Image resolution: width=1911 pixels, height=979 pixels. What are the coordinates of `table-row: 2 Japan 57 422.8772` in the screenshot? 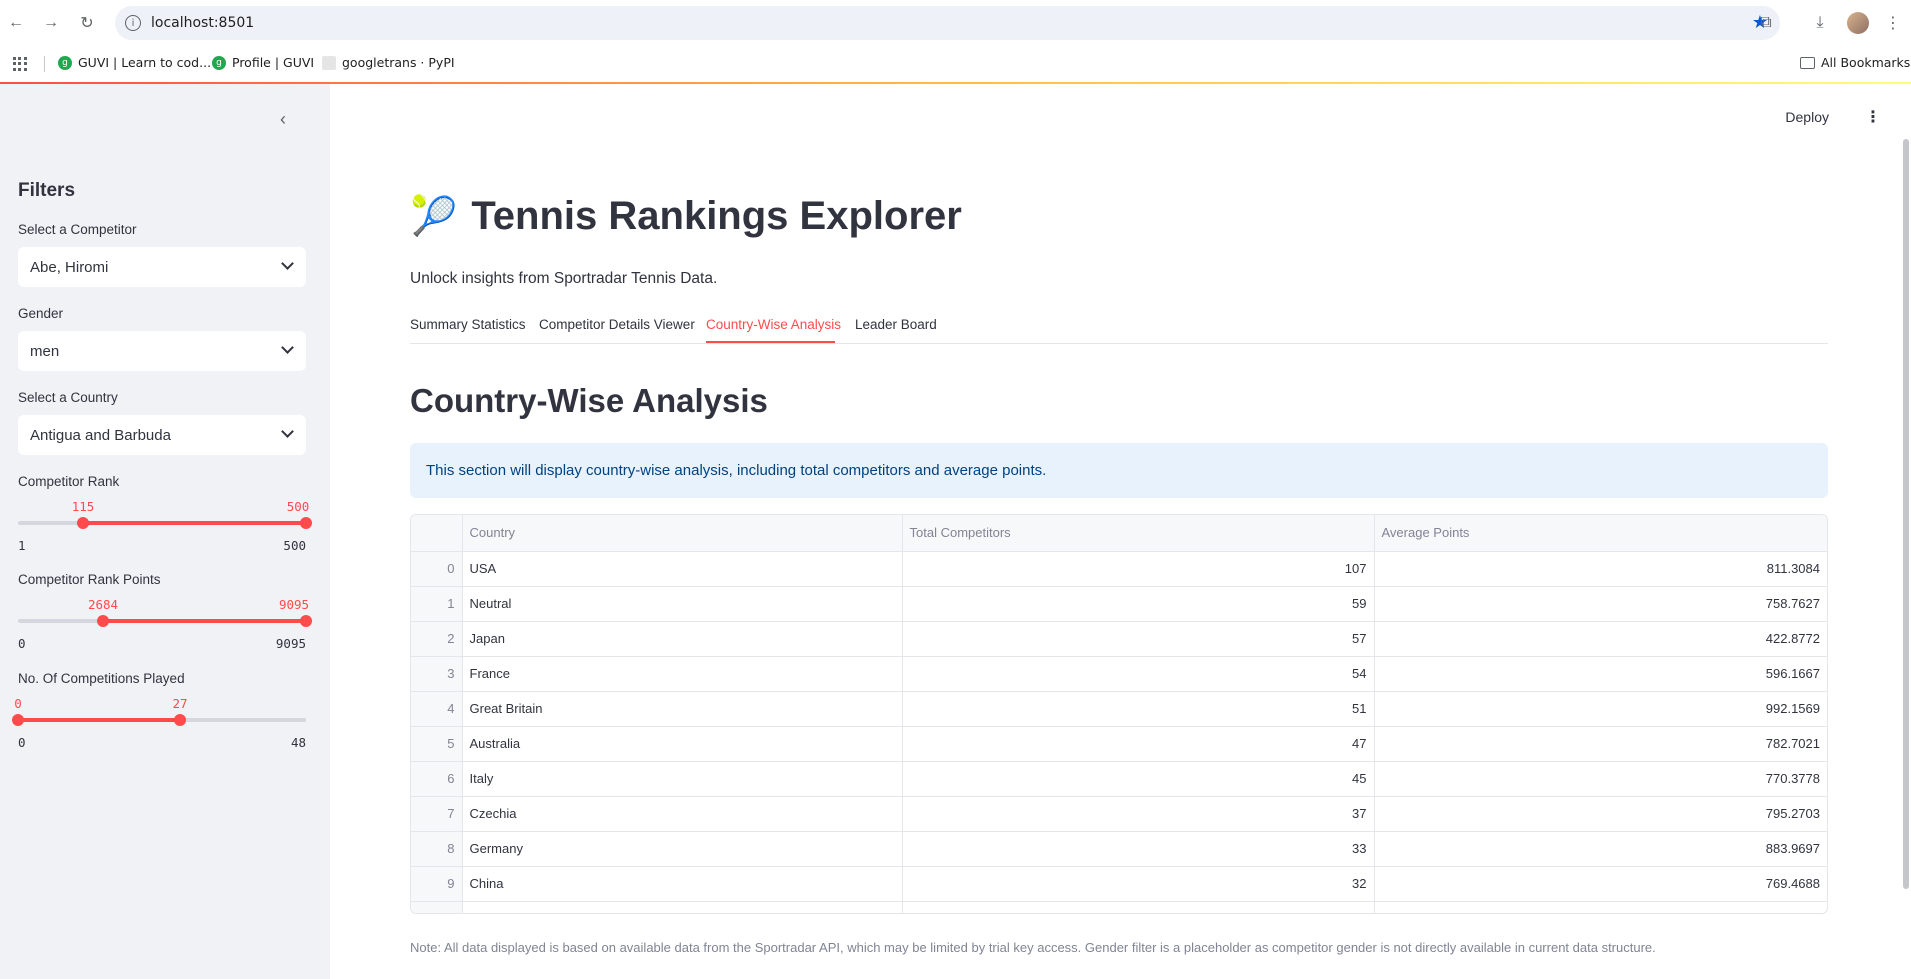 It's located at (1119, 639).